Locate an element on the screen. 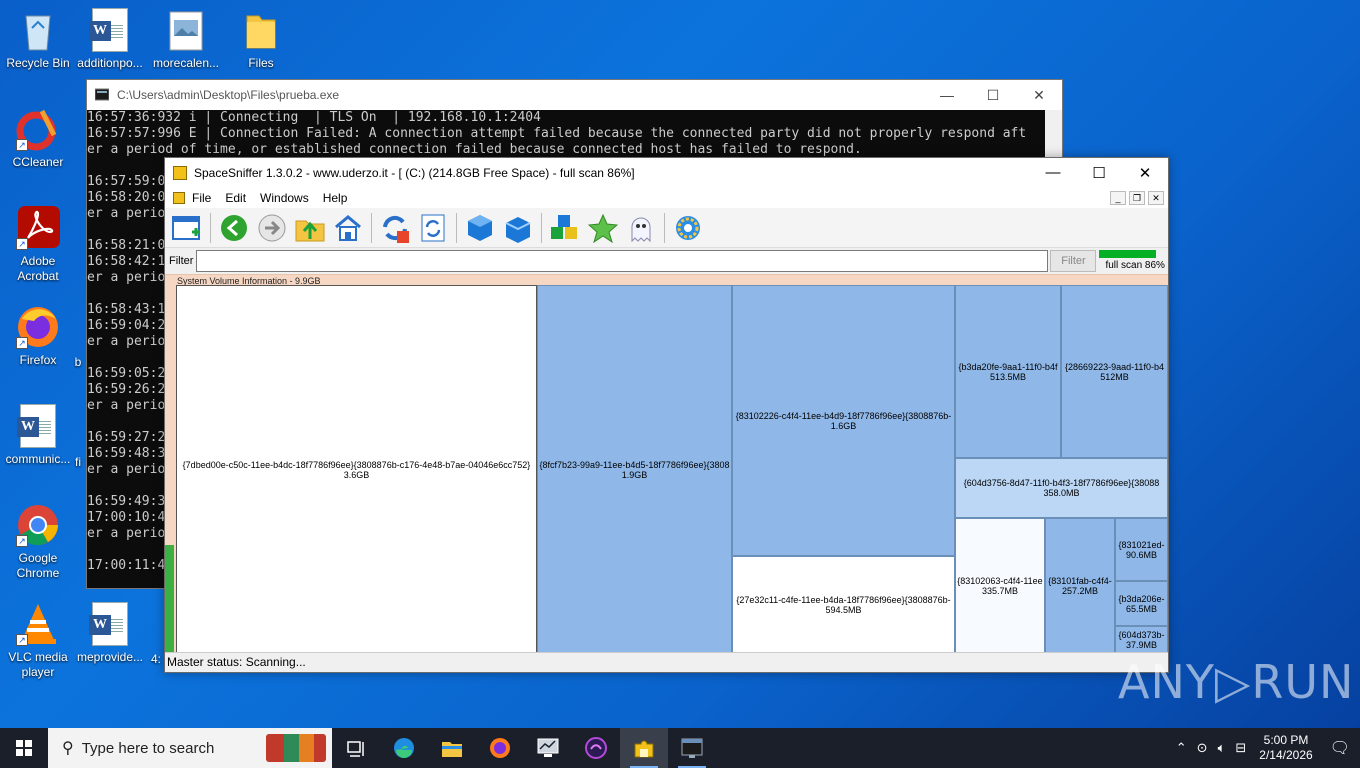 The width and height of the screenshot is (1360, 768). console-scrollbar is located at coordinates (1053, 134).